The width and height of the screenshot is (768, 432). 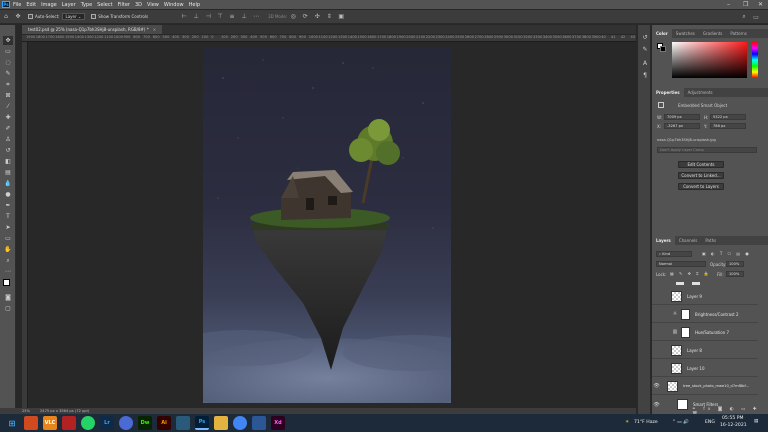 What do you see at coordinates (12, 423) in the screenshot?
I see `windows-start-icon: ⊞` at bounding box center [12, 423].